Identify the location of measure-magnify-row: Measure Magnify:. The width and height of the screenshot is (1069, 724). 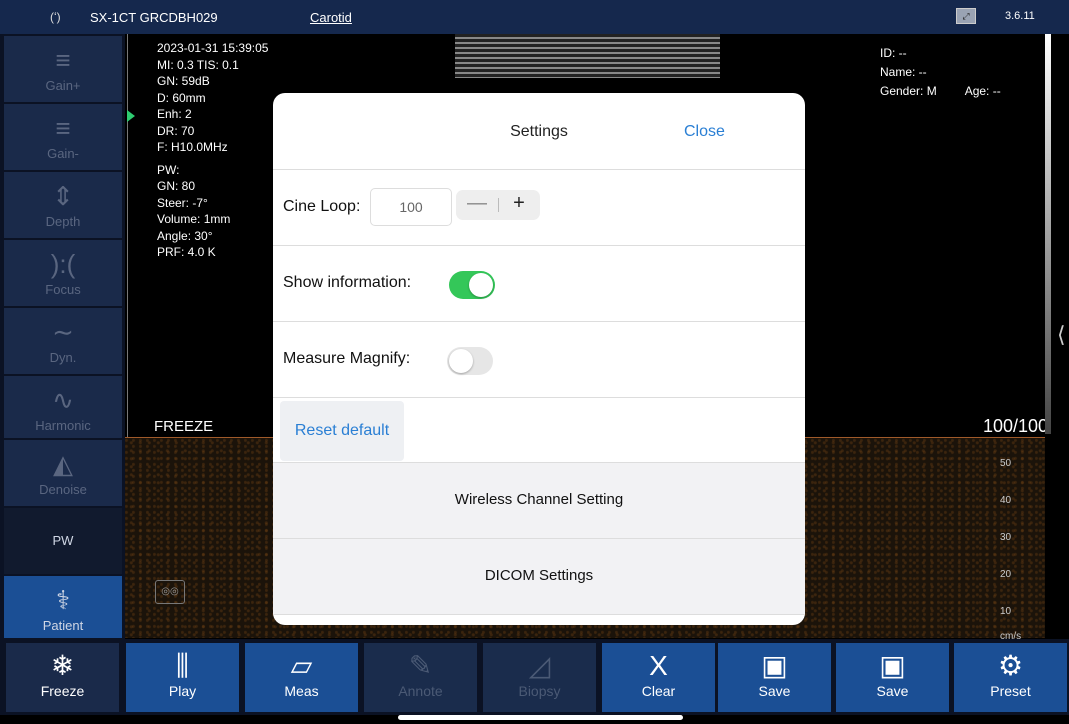
(539, 360).